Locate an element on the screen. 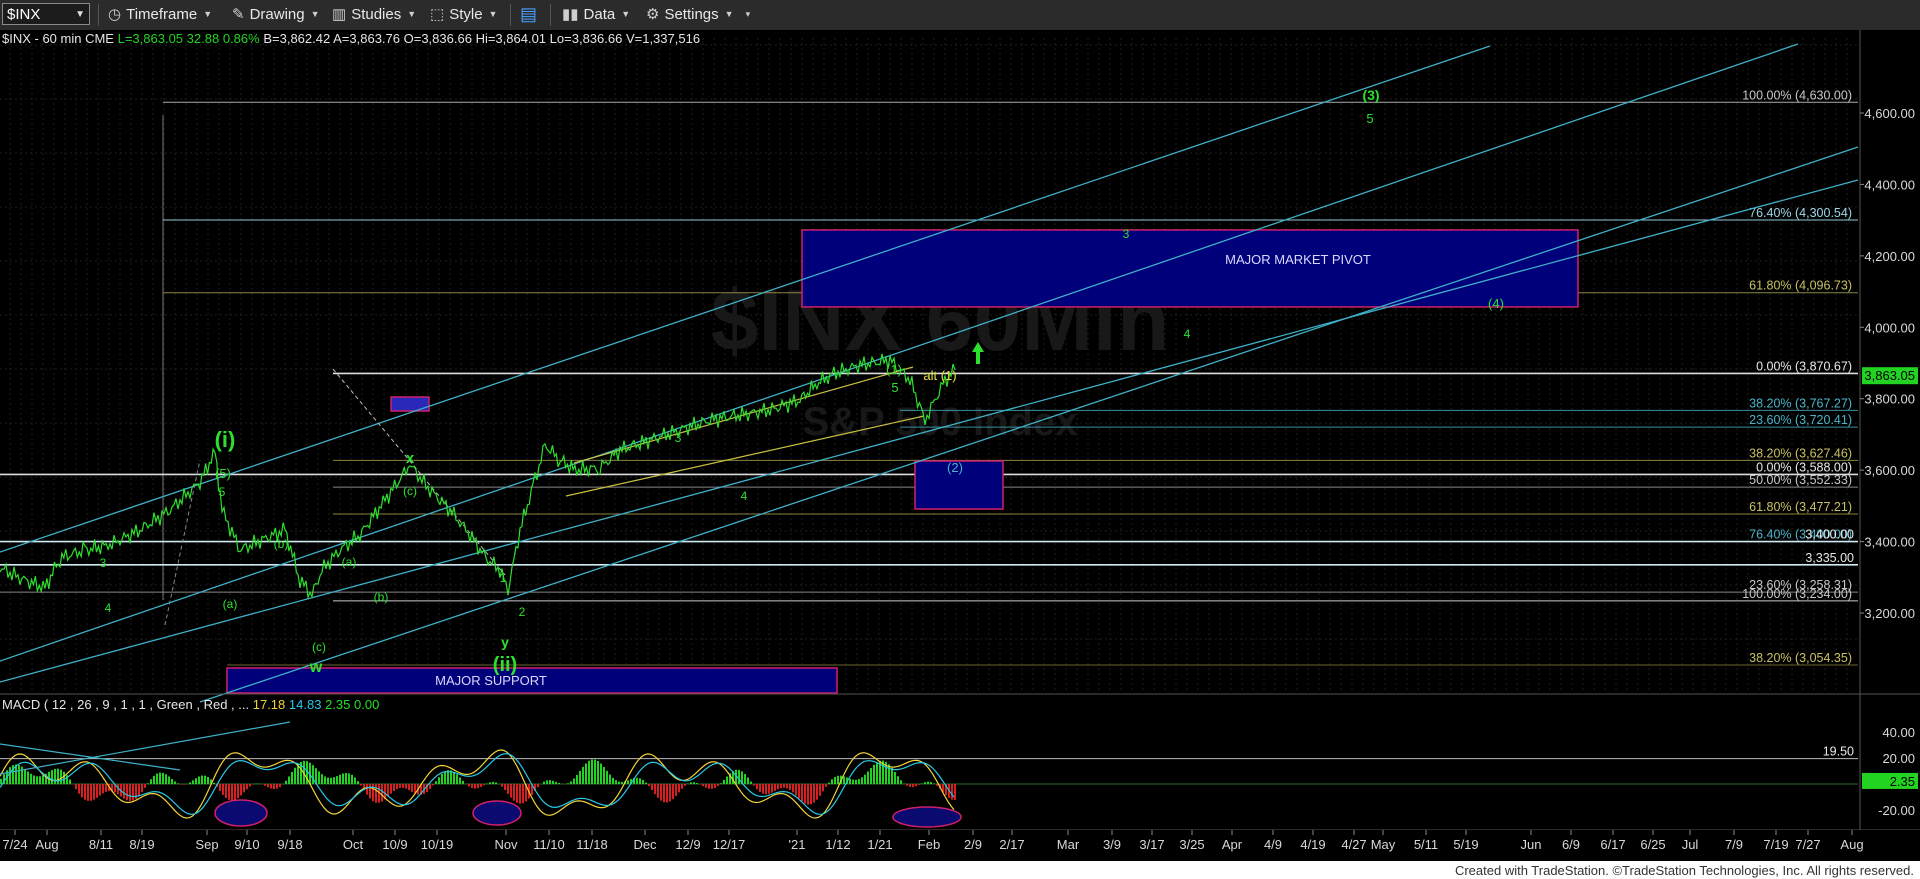 This screenshot has height=879, width=1920. fib-label: 100.00% (3,234.00) is located at coordinates (1797, 594).